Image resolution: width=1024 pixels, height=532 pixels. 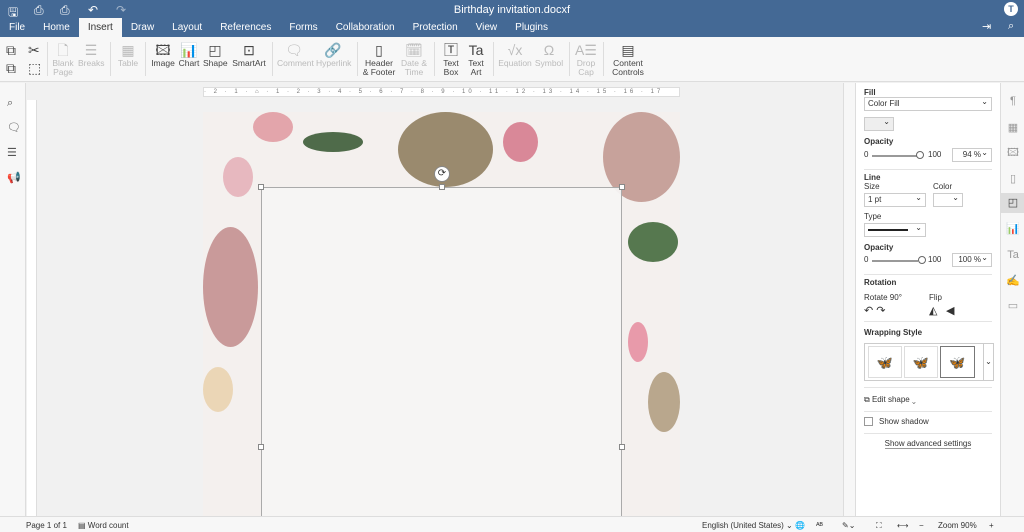 What do you see at coordinates (628, 59) in the screenshot?
I see `content-controls-button: ▤ Content Controls` at bounding box center [628, 59].